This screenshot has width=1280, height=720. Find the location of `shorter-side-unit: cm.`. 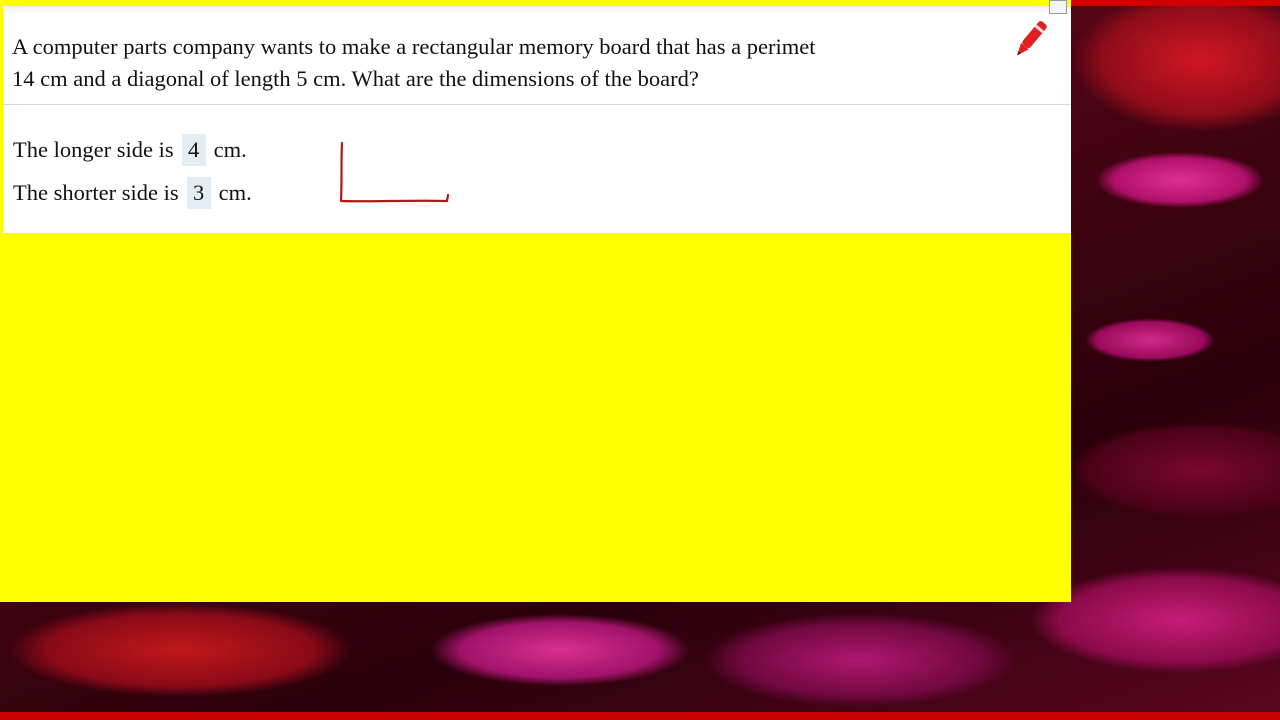

shorter-side-unit: cm. is located at coordinates (235, 192).